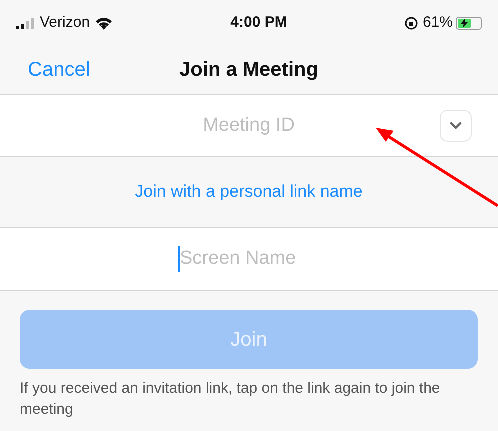  What do you see at coordinates (65, 22) in the screenshot?
I see `carrier-name: Verizon` at bounding box center [65, 22].